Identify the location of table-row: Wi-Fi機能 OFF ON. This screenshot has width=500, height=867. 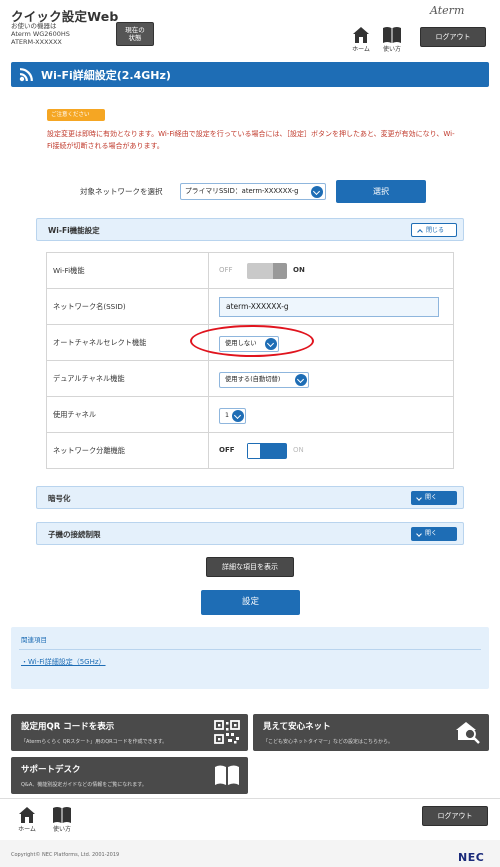
(250, 270).